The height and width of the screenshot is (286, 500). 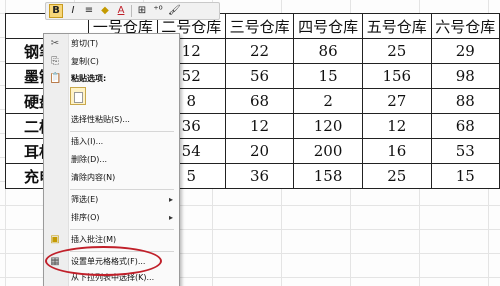 I want to click on data-cell: 98, so click(x=465, y=76).